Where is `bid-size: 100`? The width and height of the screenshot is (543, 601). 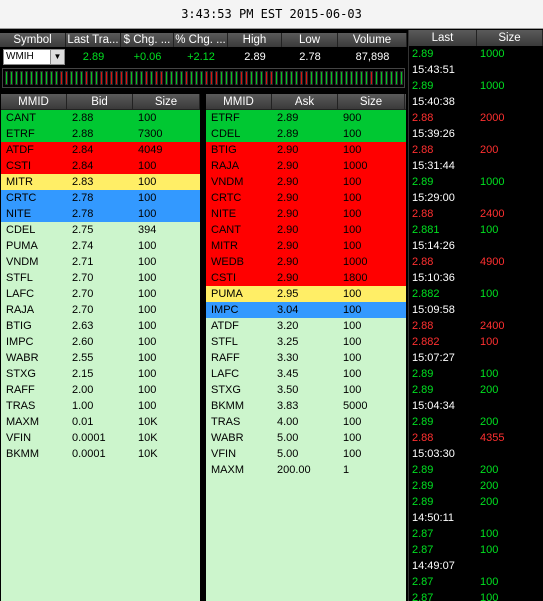 bid-size: 100 is located at coordinates (147, 118).